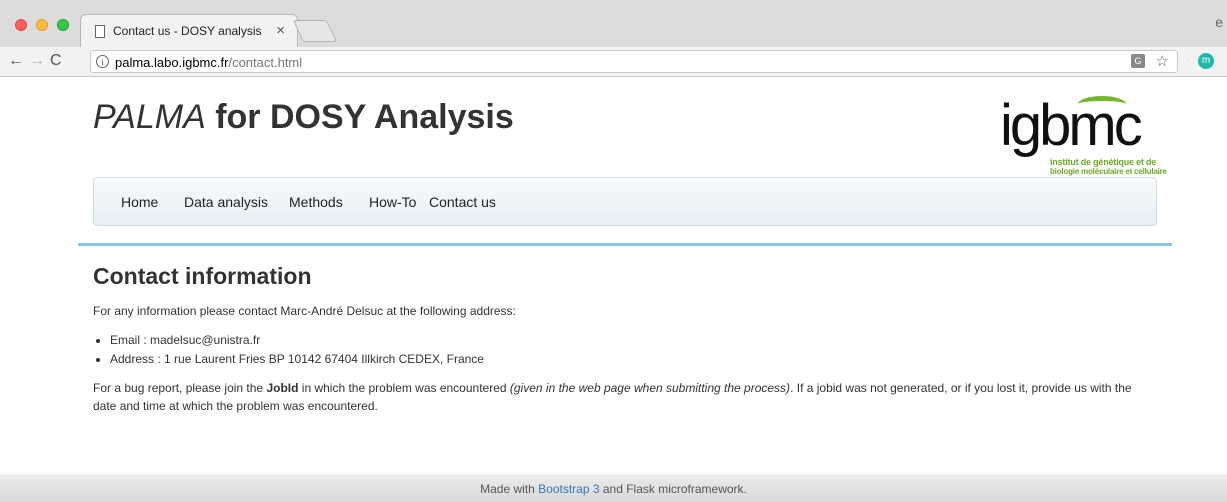  What do you see at coordinates (280, 30) in the screenshot?
I see `tab-close-icon: ×` at bounding box center [280, 30].